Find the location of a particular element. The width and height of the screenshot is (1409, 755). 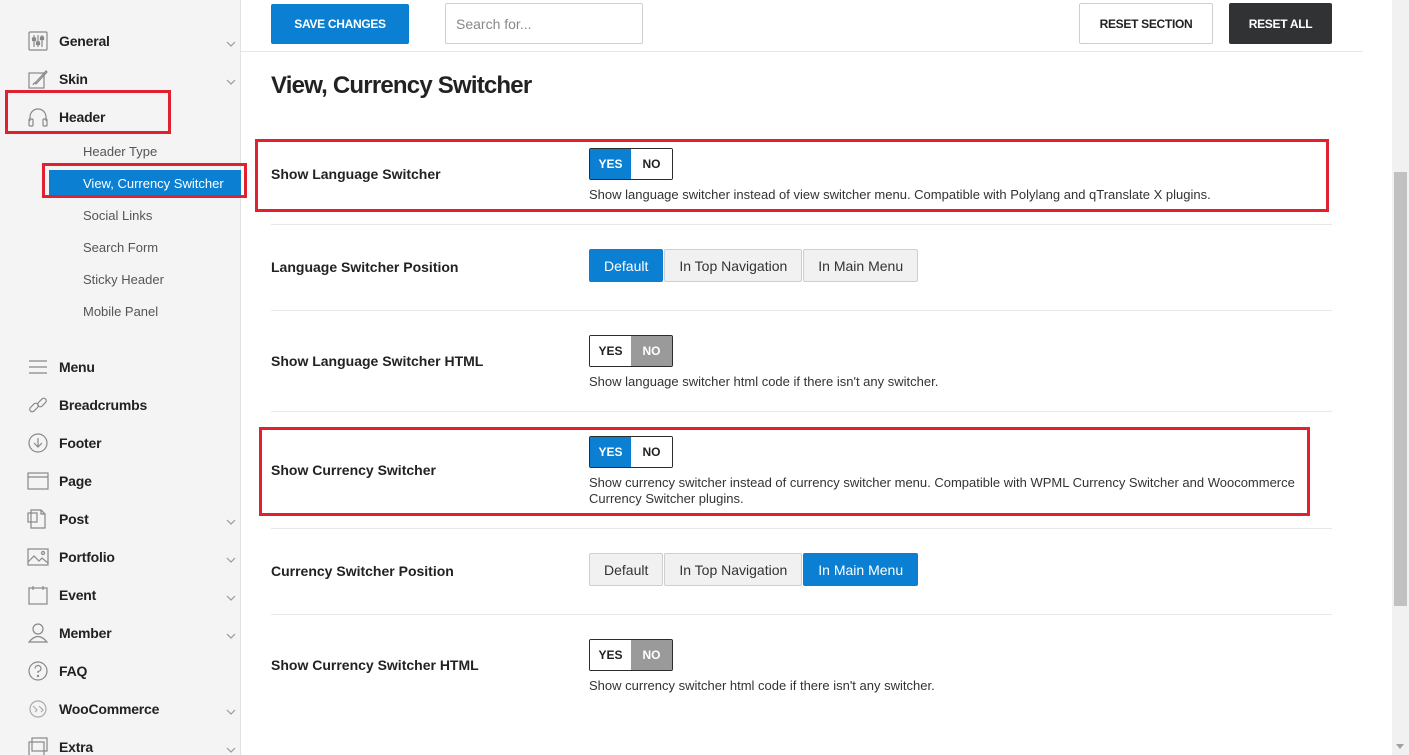

sidebar-item-woocommerce: WooCommerce is located at coordinates (120, 709).